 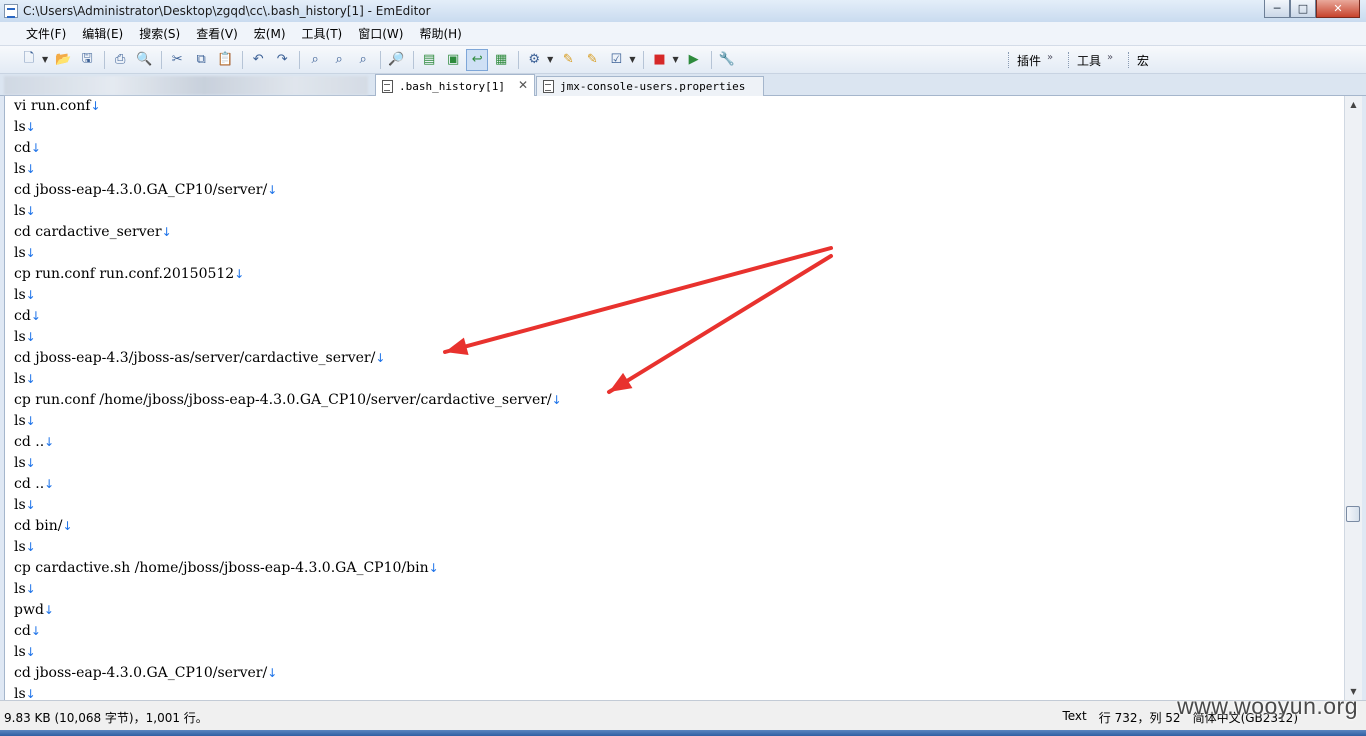 I want to click on cut-icon: ✂, so click(x=177, y=60).